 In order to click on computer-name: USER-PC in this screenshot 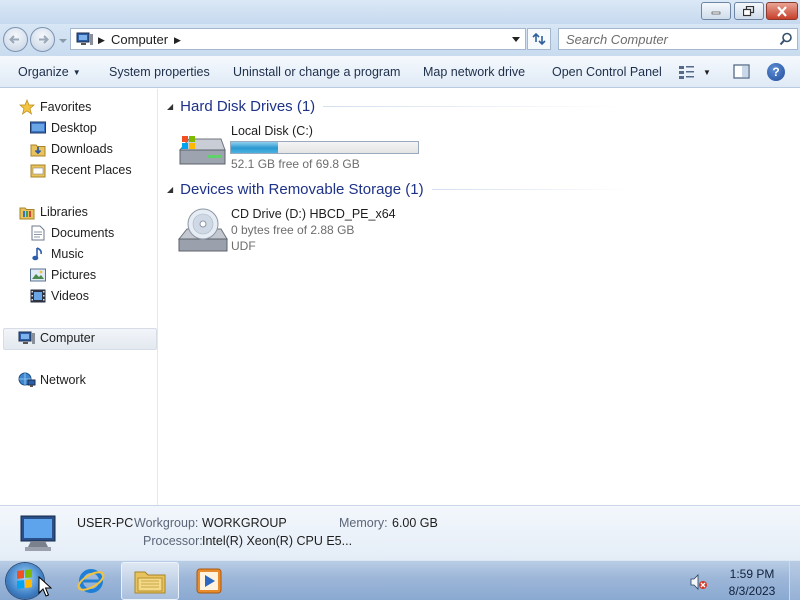, I will do `click(105, 523)`.